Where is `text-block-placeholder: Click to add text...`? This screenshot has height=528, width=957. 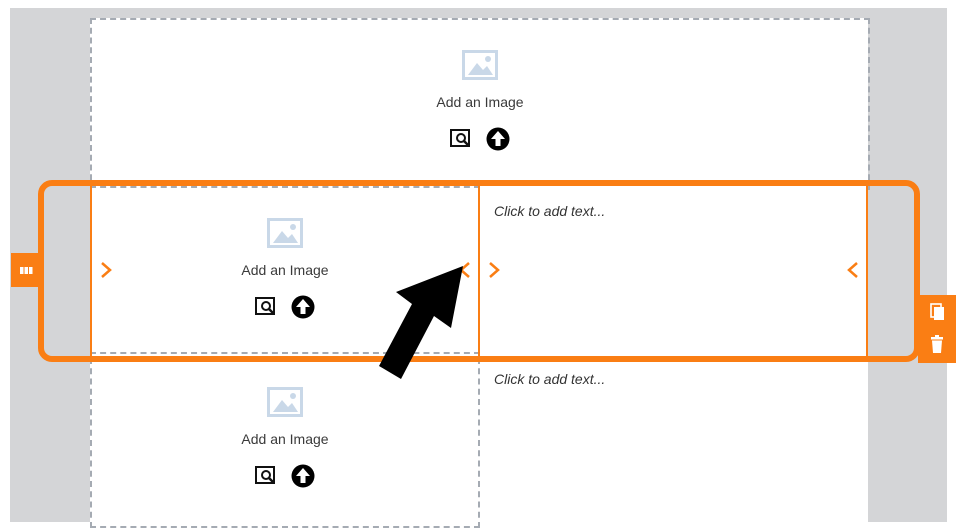 text-block-placeholder: Click to add text... is located at coordinates (549, 379).